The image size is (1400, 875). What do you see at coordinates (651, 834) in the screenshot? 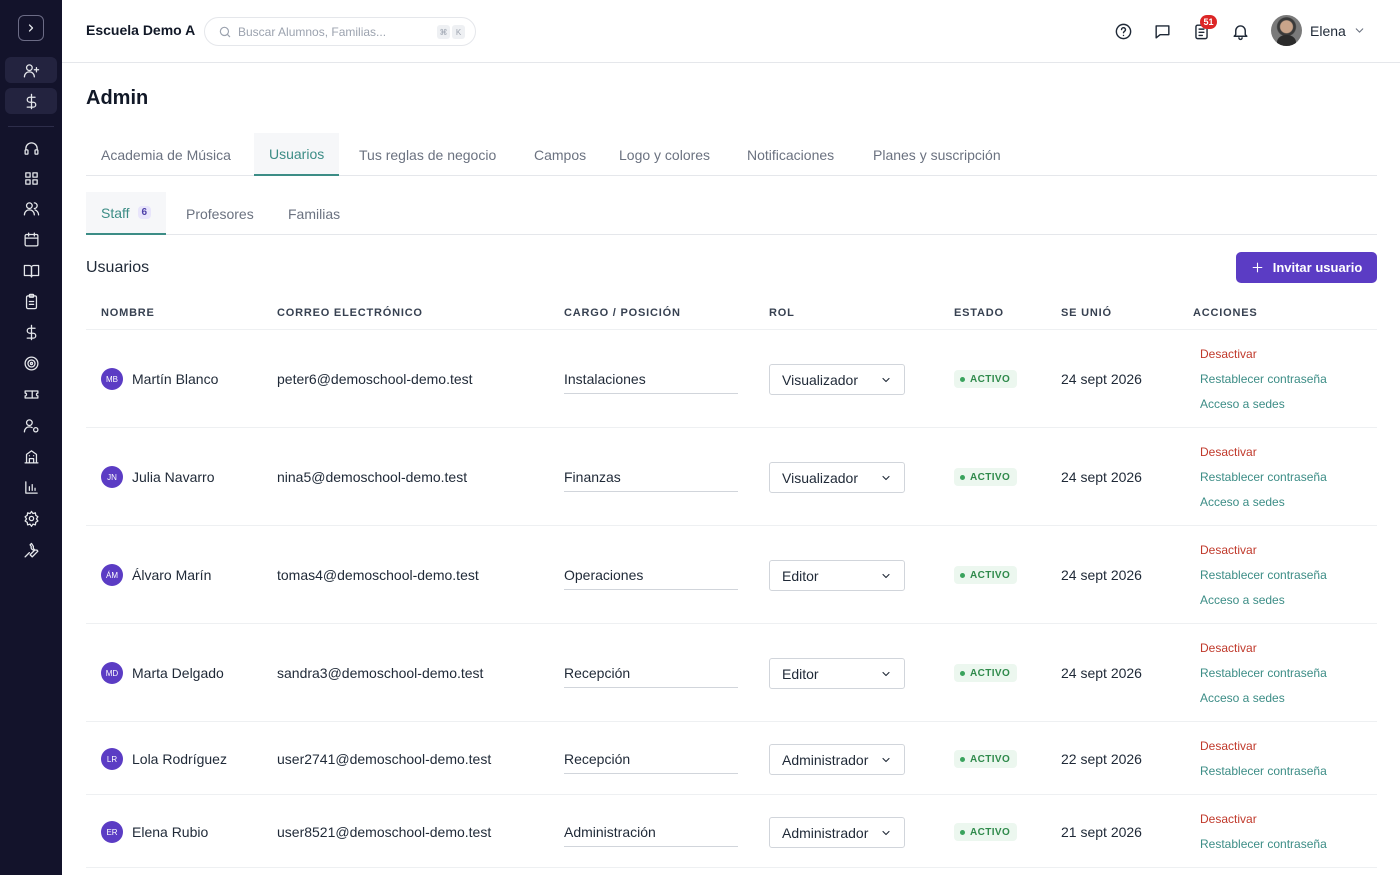
I see `position-field: Administración` at bounding box center [651, 834].